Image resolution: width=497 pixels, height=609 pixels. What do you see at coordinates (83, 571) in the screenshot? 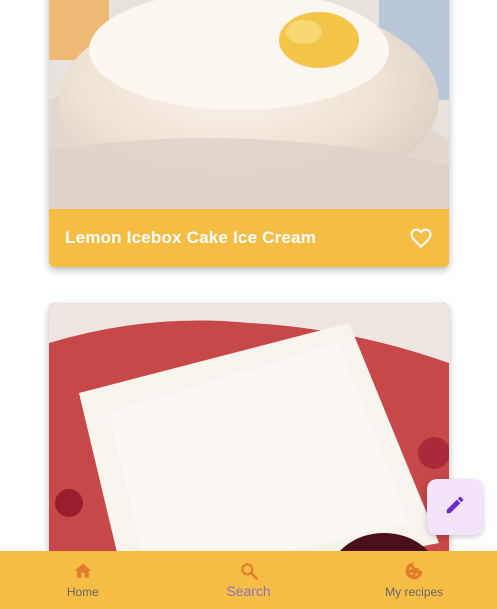
I see `home-icon` at bounding box center [83, 571].